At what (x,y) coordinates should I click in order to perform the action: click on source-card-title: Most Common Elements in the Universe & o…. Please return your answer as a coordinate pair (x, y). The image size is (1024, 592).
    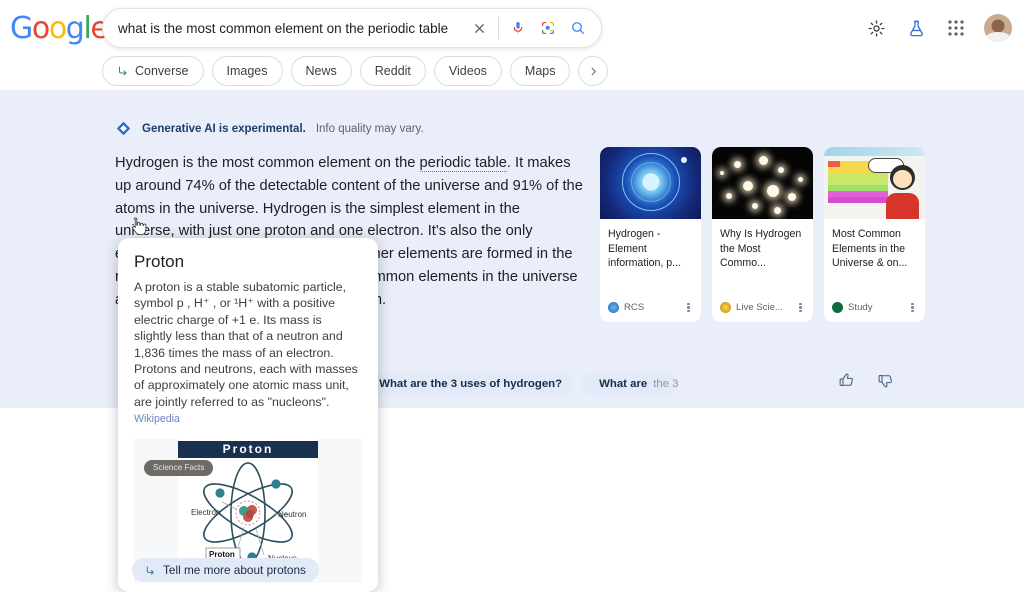
    Looking at the image, I should click on (870, 249).